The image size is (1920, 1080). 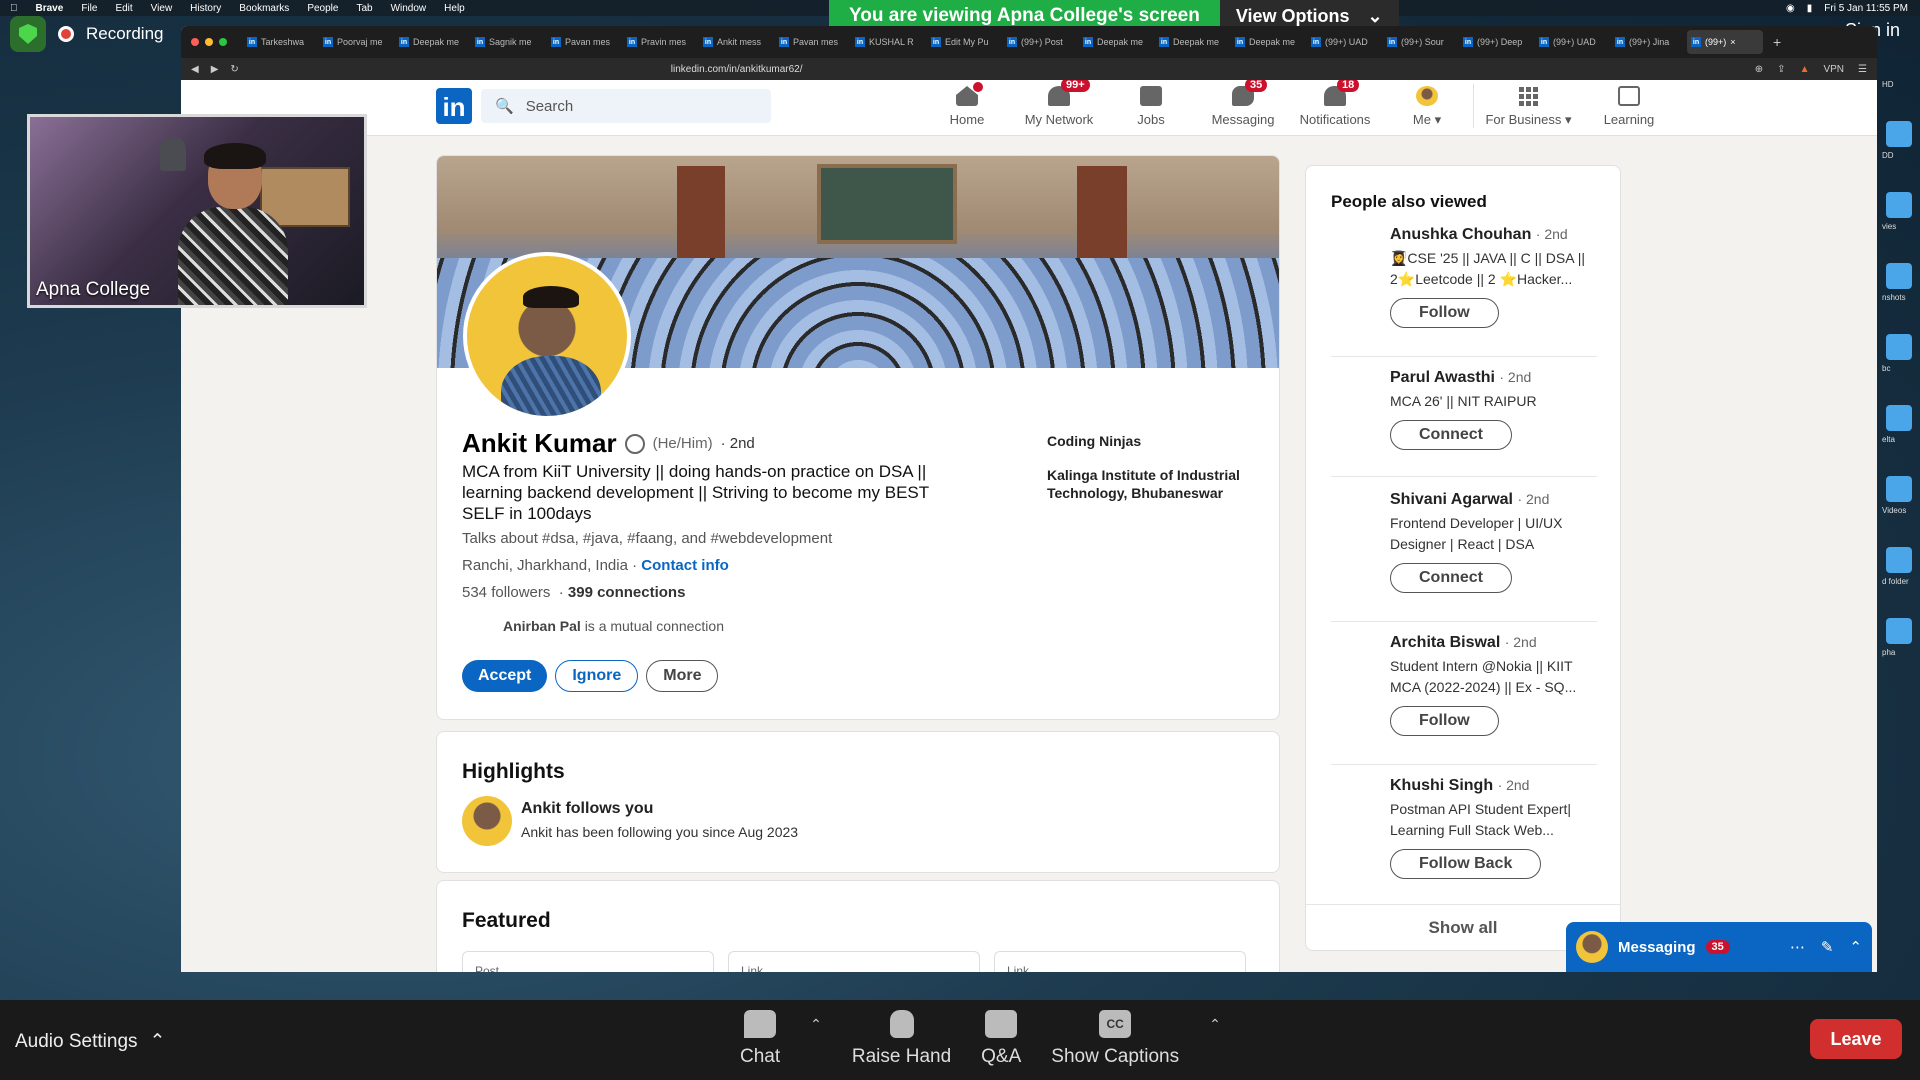 What do you see at coordinates (506, 592) in the screenshot?
I see `followers-count: 534 followers` at bounding box center [506, 592].